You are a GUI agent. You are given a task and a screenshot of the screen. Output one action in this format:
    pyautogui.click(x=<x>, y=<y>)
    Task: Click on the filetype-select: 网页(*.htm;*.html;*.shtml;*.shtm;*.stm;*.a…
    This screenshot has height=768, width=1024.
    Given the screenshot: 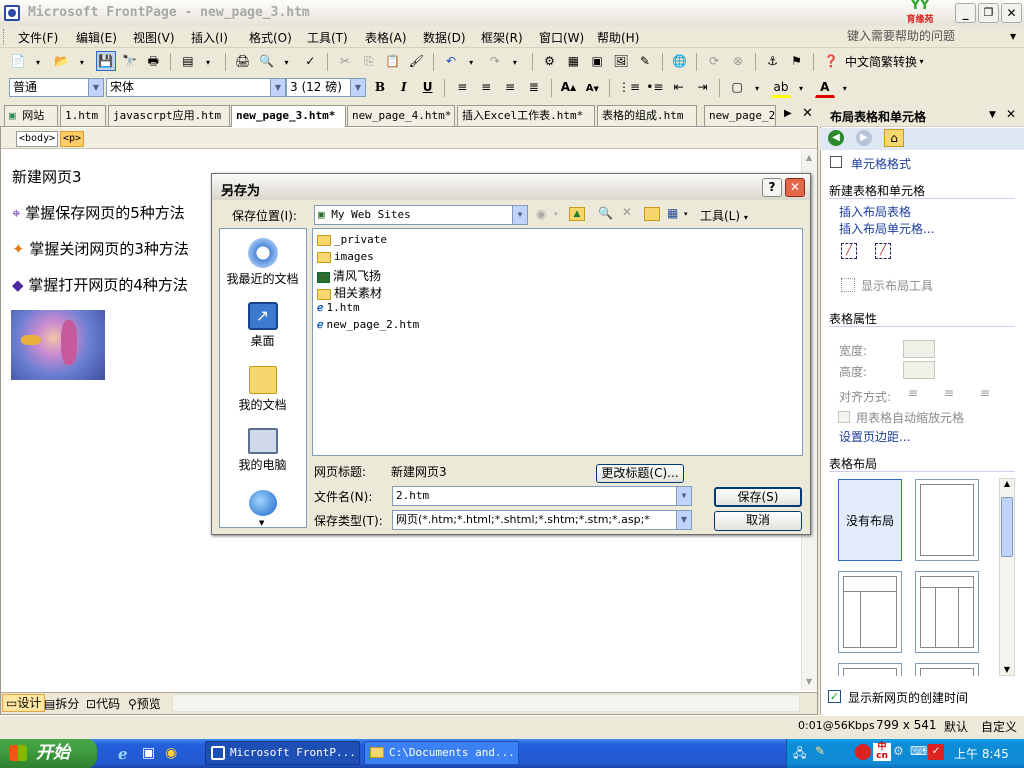 What is the action you would take?
    pyautogui.click(x=542, y=520)
    